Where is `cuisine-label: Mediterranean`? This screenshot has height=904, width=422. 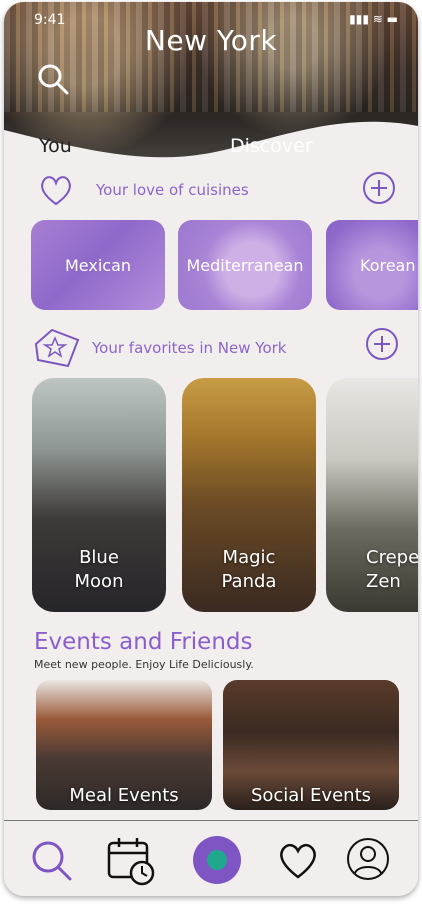 cuisine-label: Mediterranean is located at coordinates (245, 265).